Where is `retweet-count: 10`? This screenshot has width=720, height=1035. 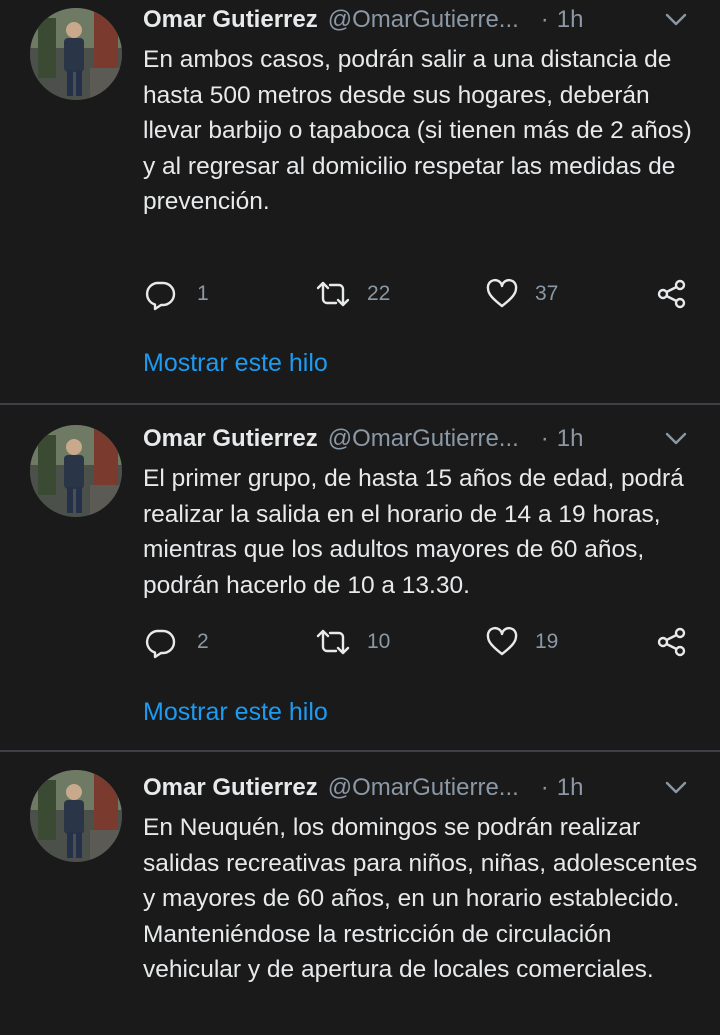
retweet-count: 10 is located at coordinates (379, 641).